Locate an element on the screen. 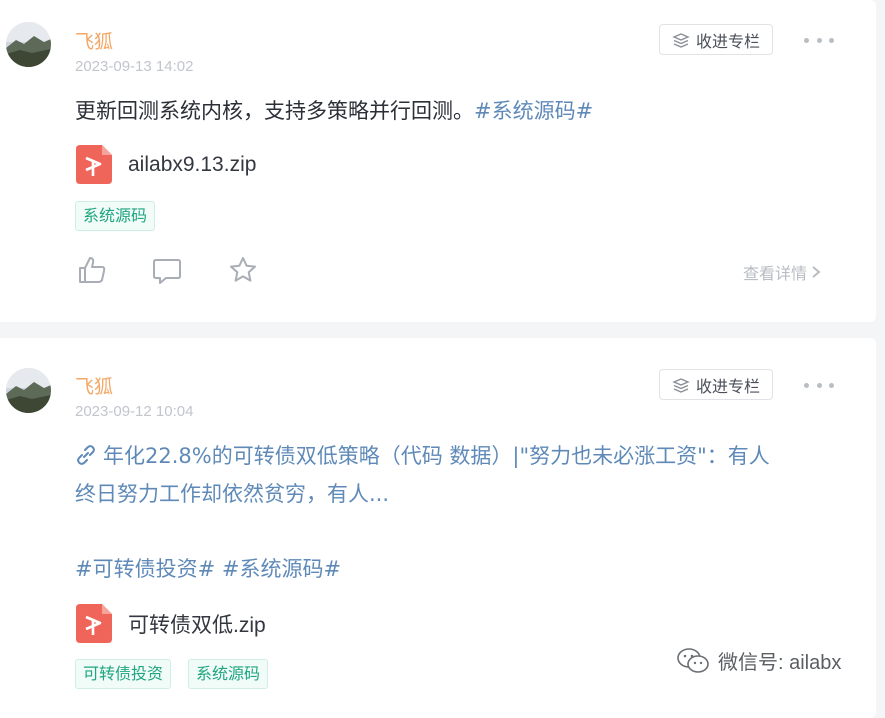  wechat-icon is located at coordinates (693, 660).